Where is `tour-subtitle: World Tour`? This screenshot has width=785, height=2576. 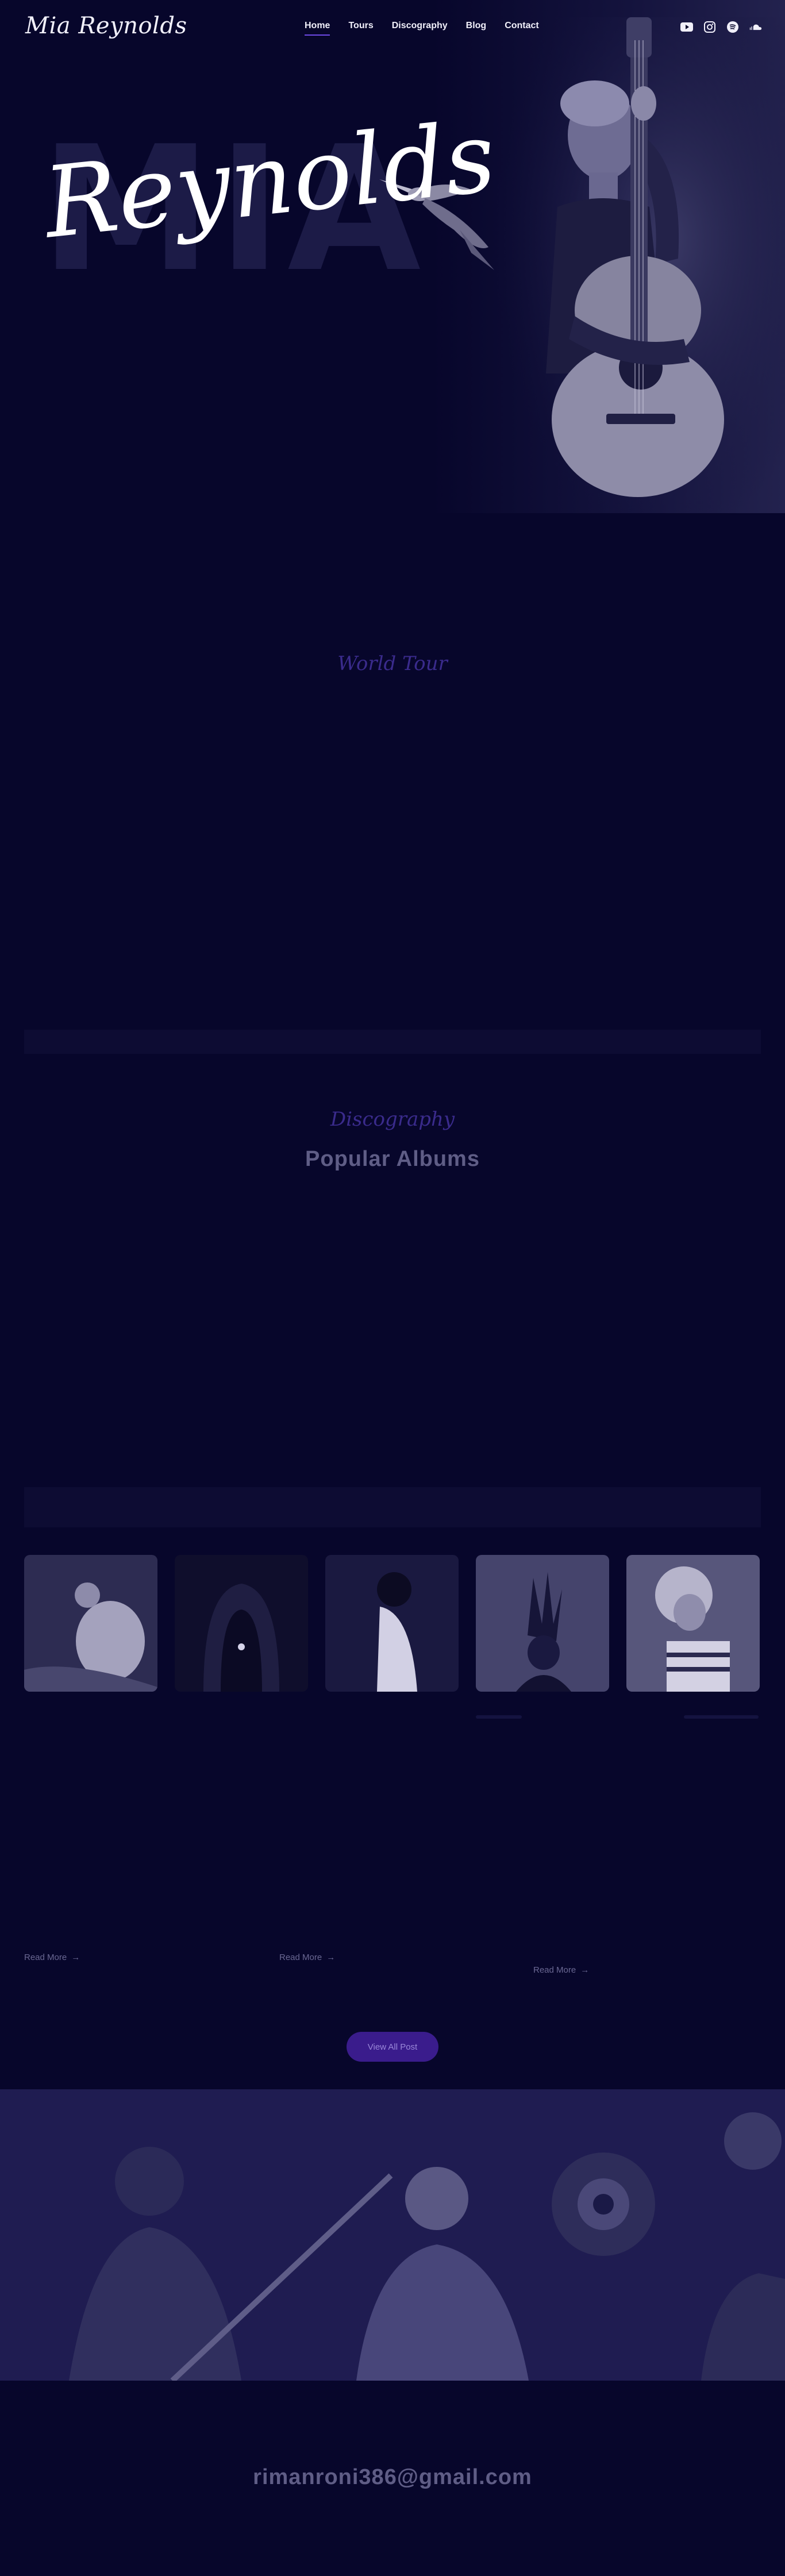
tour-subtitle: World Tour is located at coordinates (392, 663).